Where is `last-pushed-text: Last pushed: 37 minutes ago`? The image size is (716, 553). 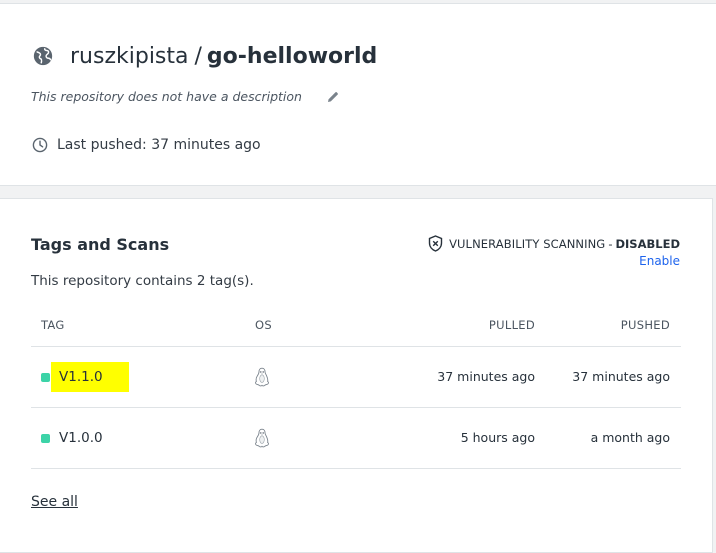
last-pushed-text: Last pushed: 37 minutes ago is located at coordinates (159, 145).